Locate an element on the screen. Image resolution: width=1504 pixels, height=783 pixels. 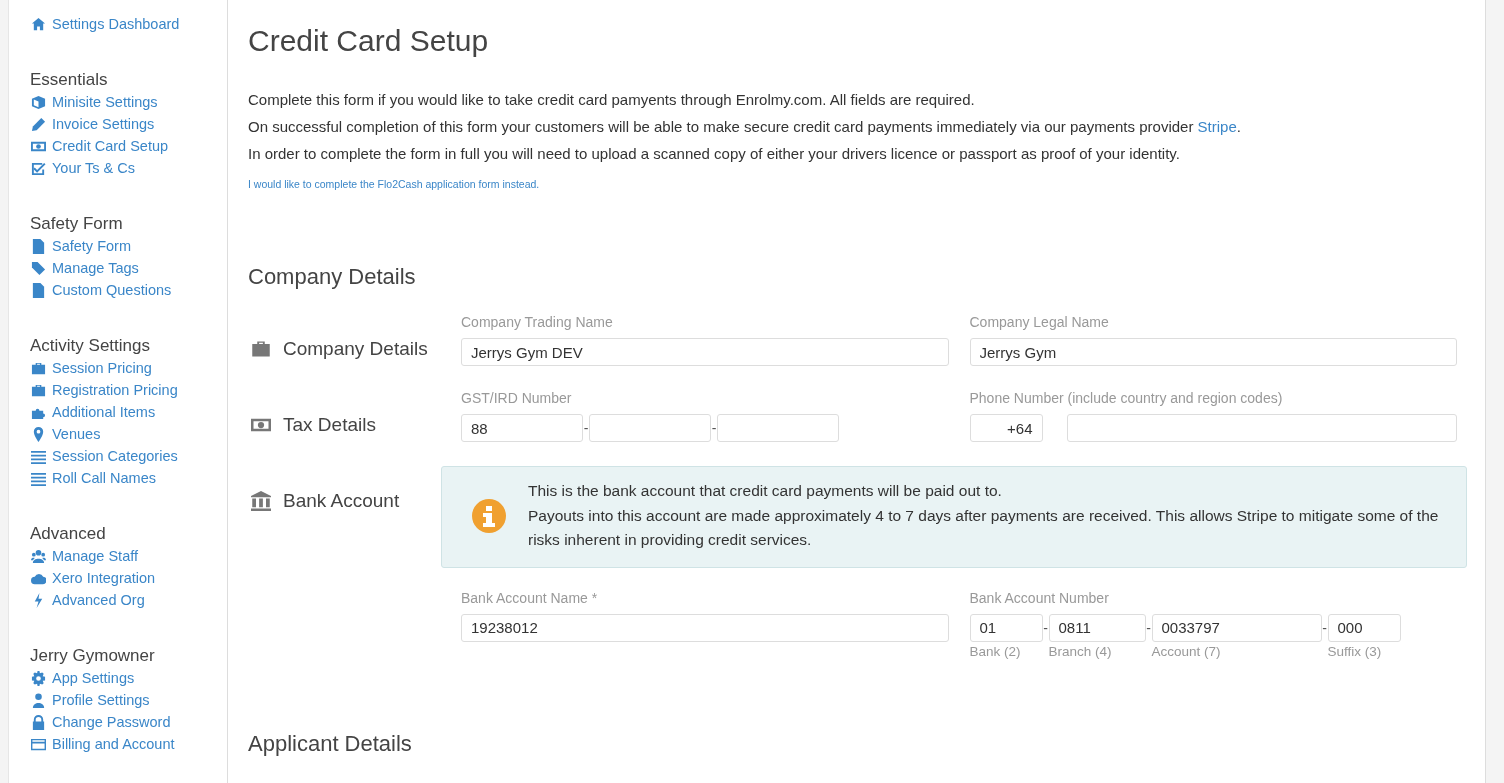
input-field: +64 is located at coordinates (1006, 428).